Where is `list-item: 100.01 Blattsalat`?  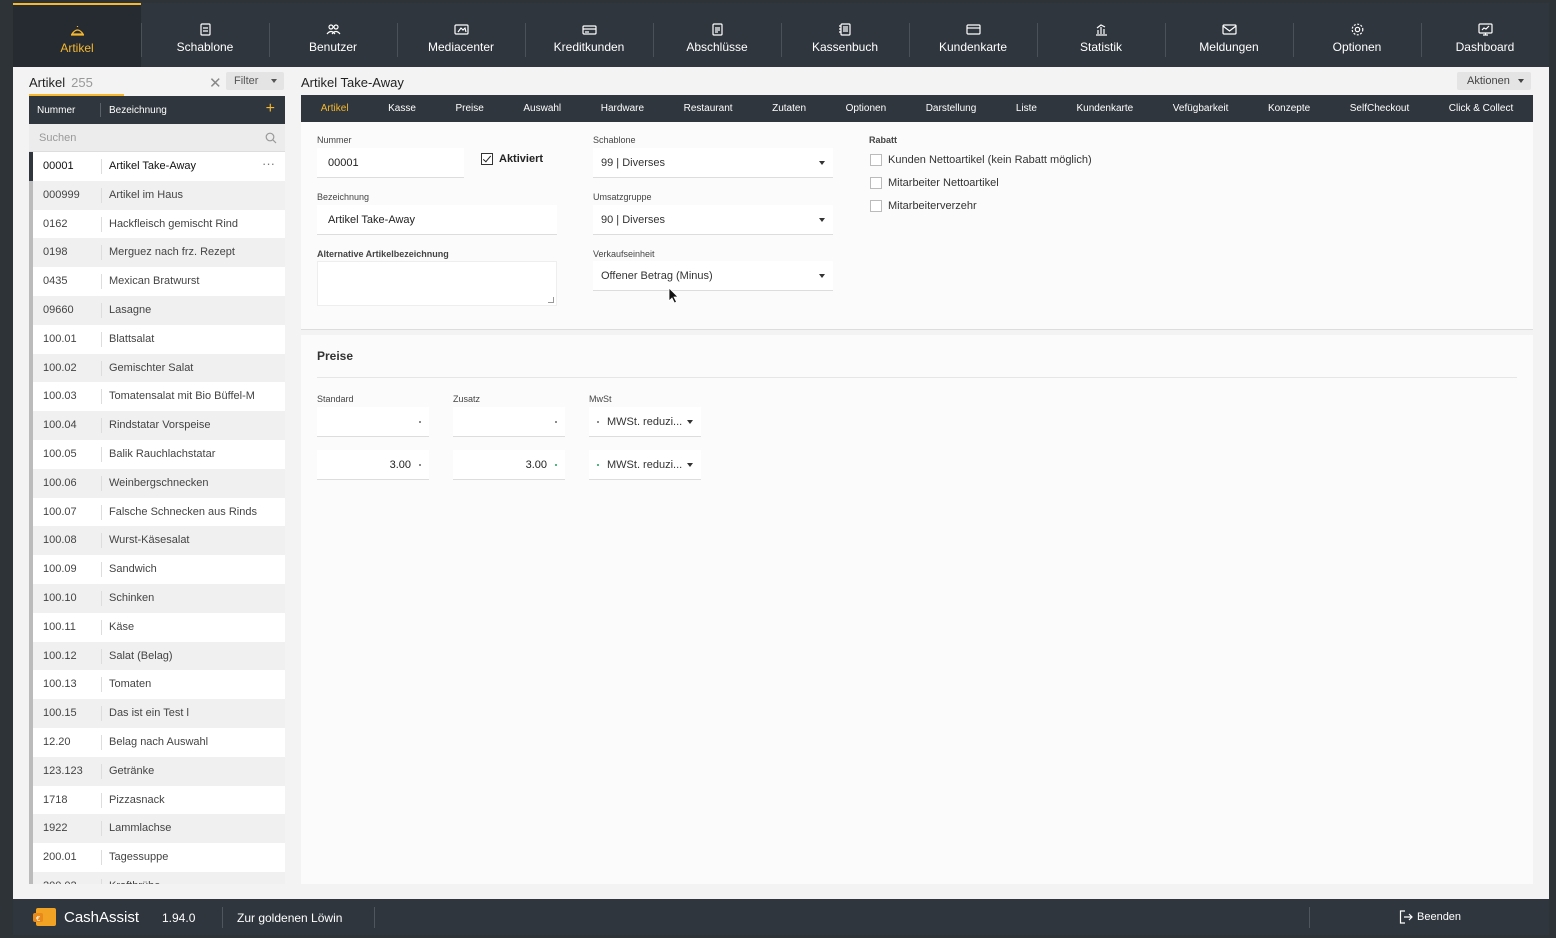 list-item: 100.01 Blattsalat is located at coordinates (157, 339).